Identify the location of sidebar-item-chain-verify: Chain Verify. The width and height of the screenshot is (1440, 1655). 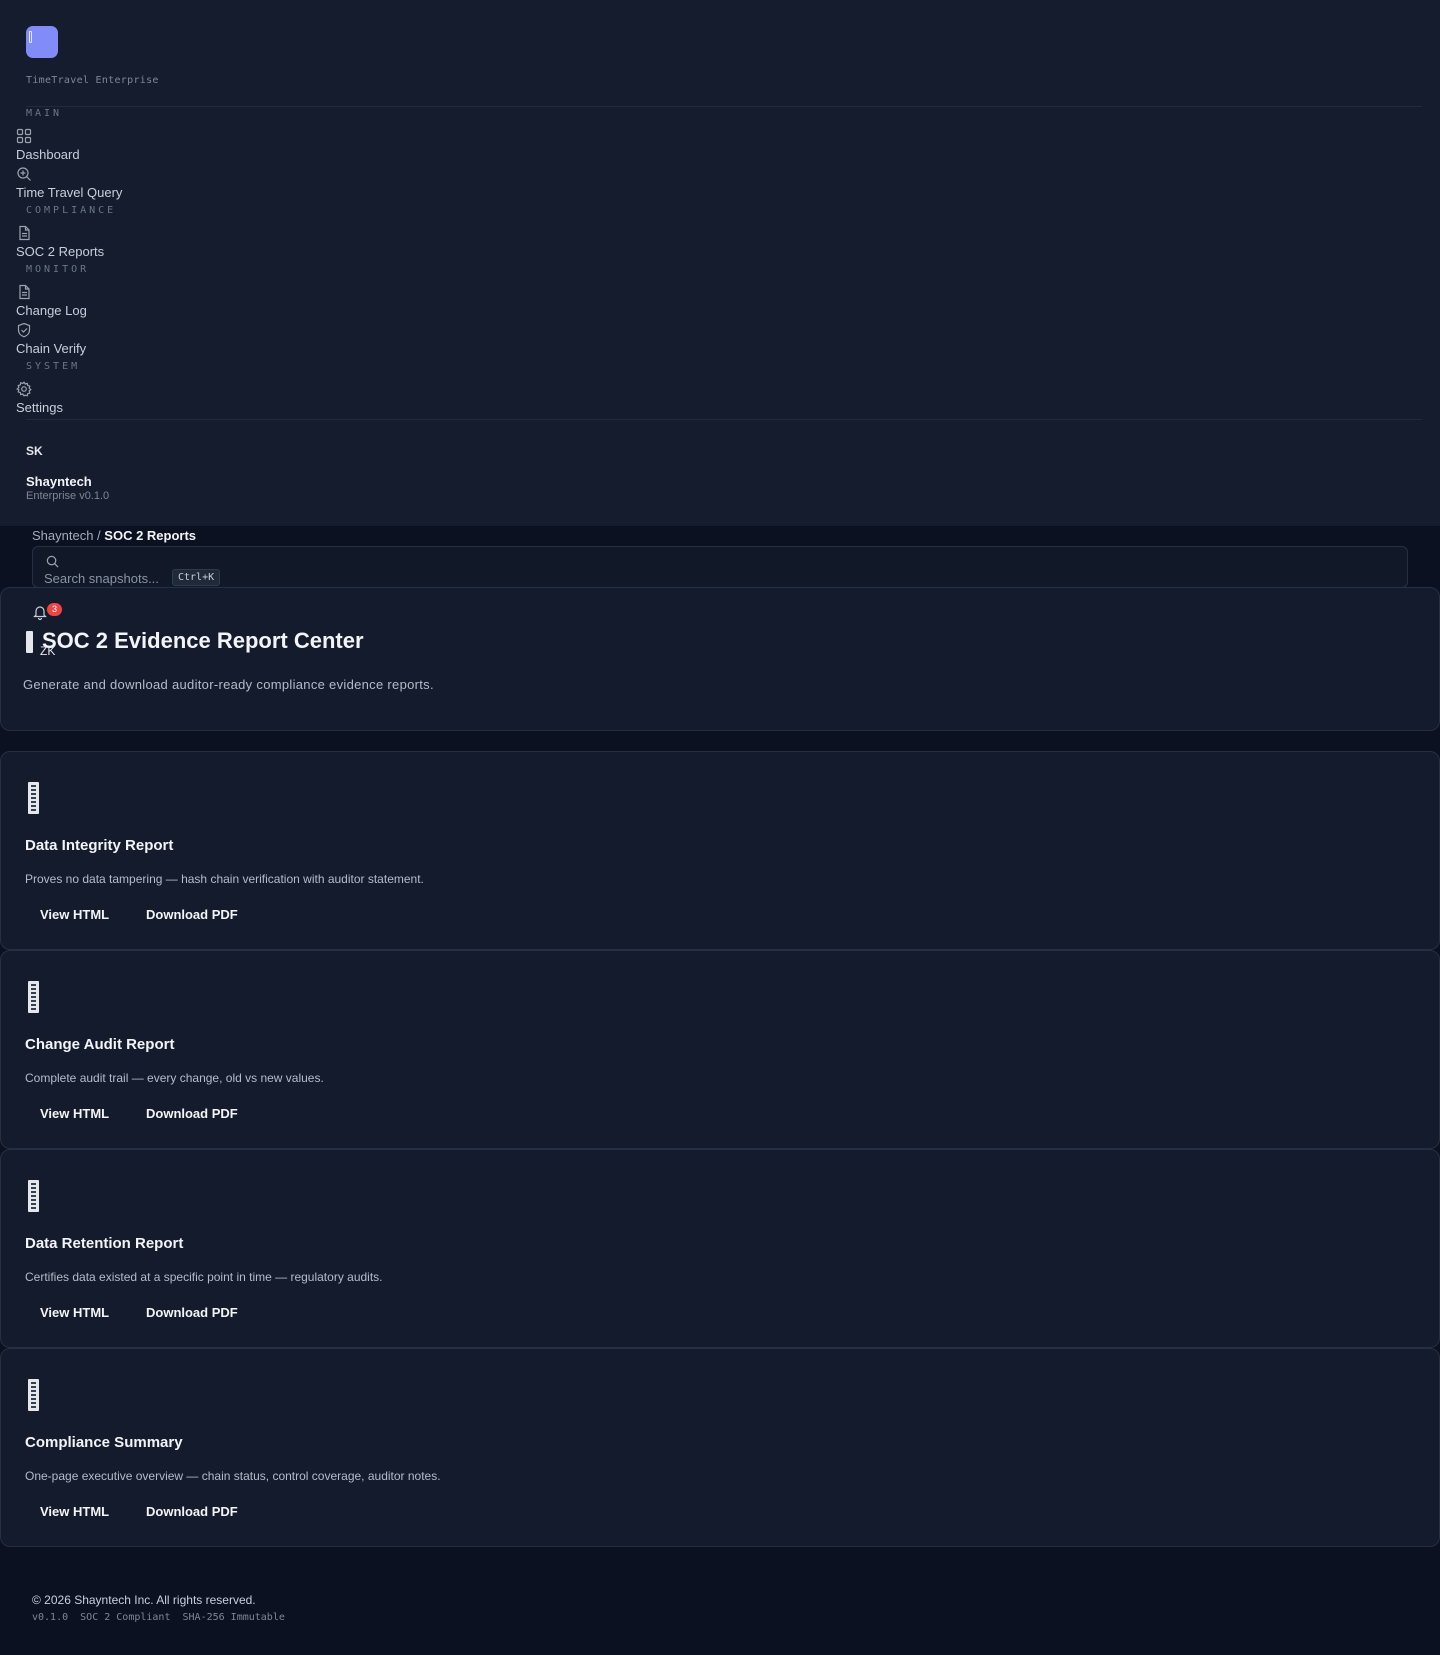
(51, 348).